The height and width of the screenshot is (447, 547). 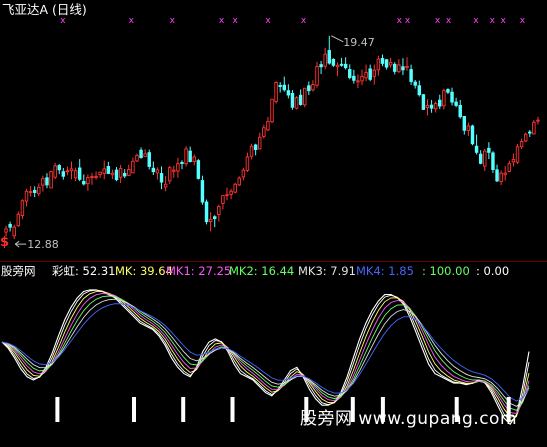 I want to click on watermark: 股旁网 www.gupang.com, so click(x=409, y=419).